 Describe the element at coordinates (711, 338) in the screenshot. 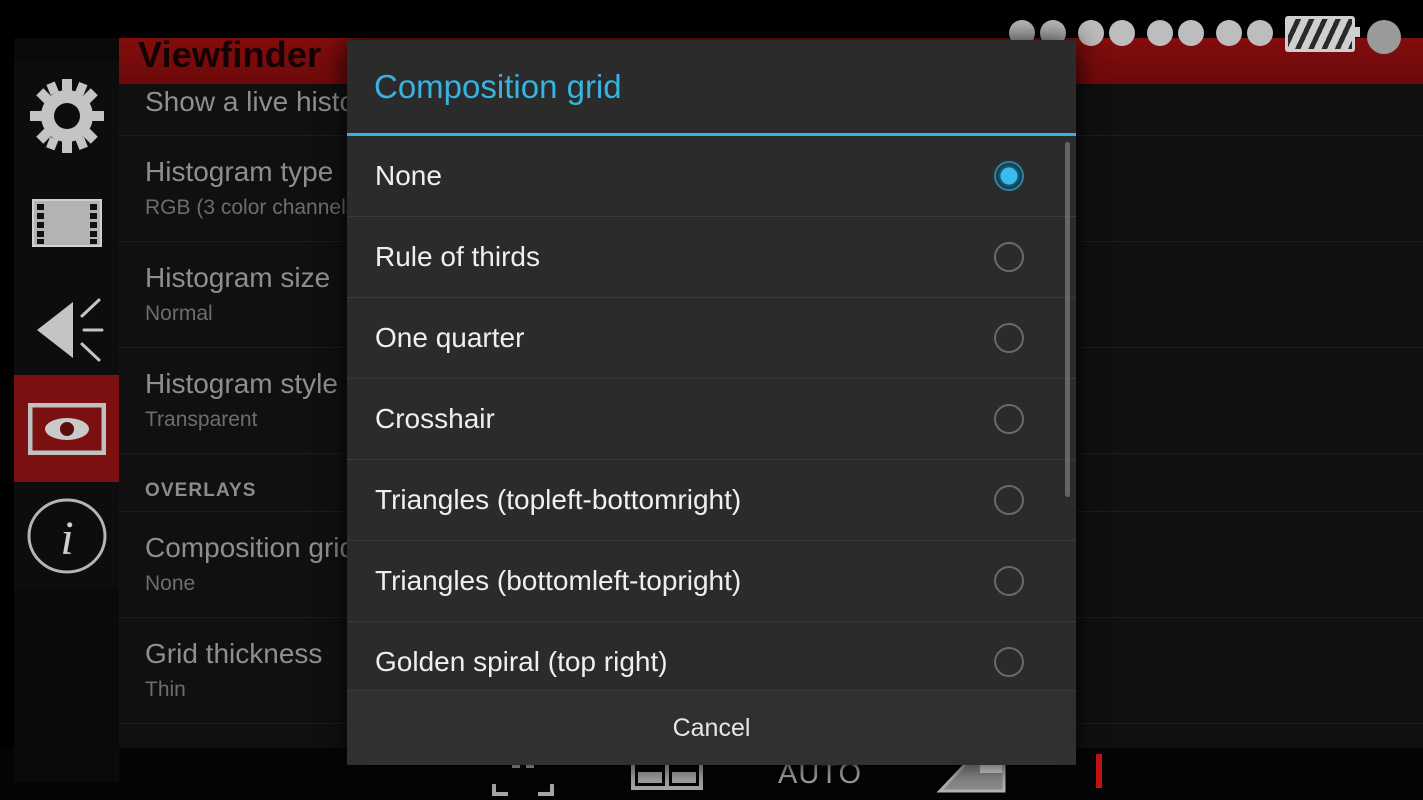

I see `dialog-option-row: One quarter` at that location.